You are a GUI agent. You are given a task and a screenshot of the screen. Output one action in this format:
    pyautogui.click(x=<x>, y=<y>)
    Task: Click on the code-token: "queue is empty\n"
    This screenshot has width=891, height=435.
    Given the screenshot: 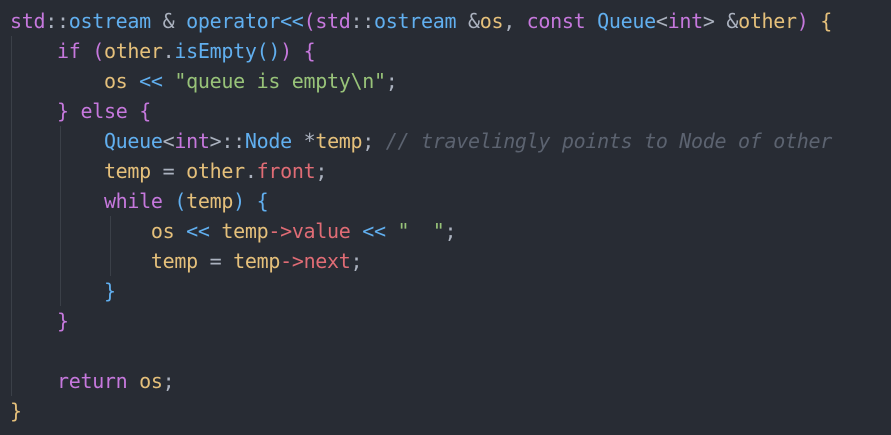 What is the action you would take?
    pyautogui.click(x=280, y=81)
    